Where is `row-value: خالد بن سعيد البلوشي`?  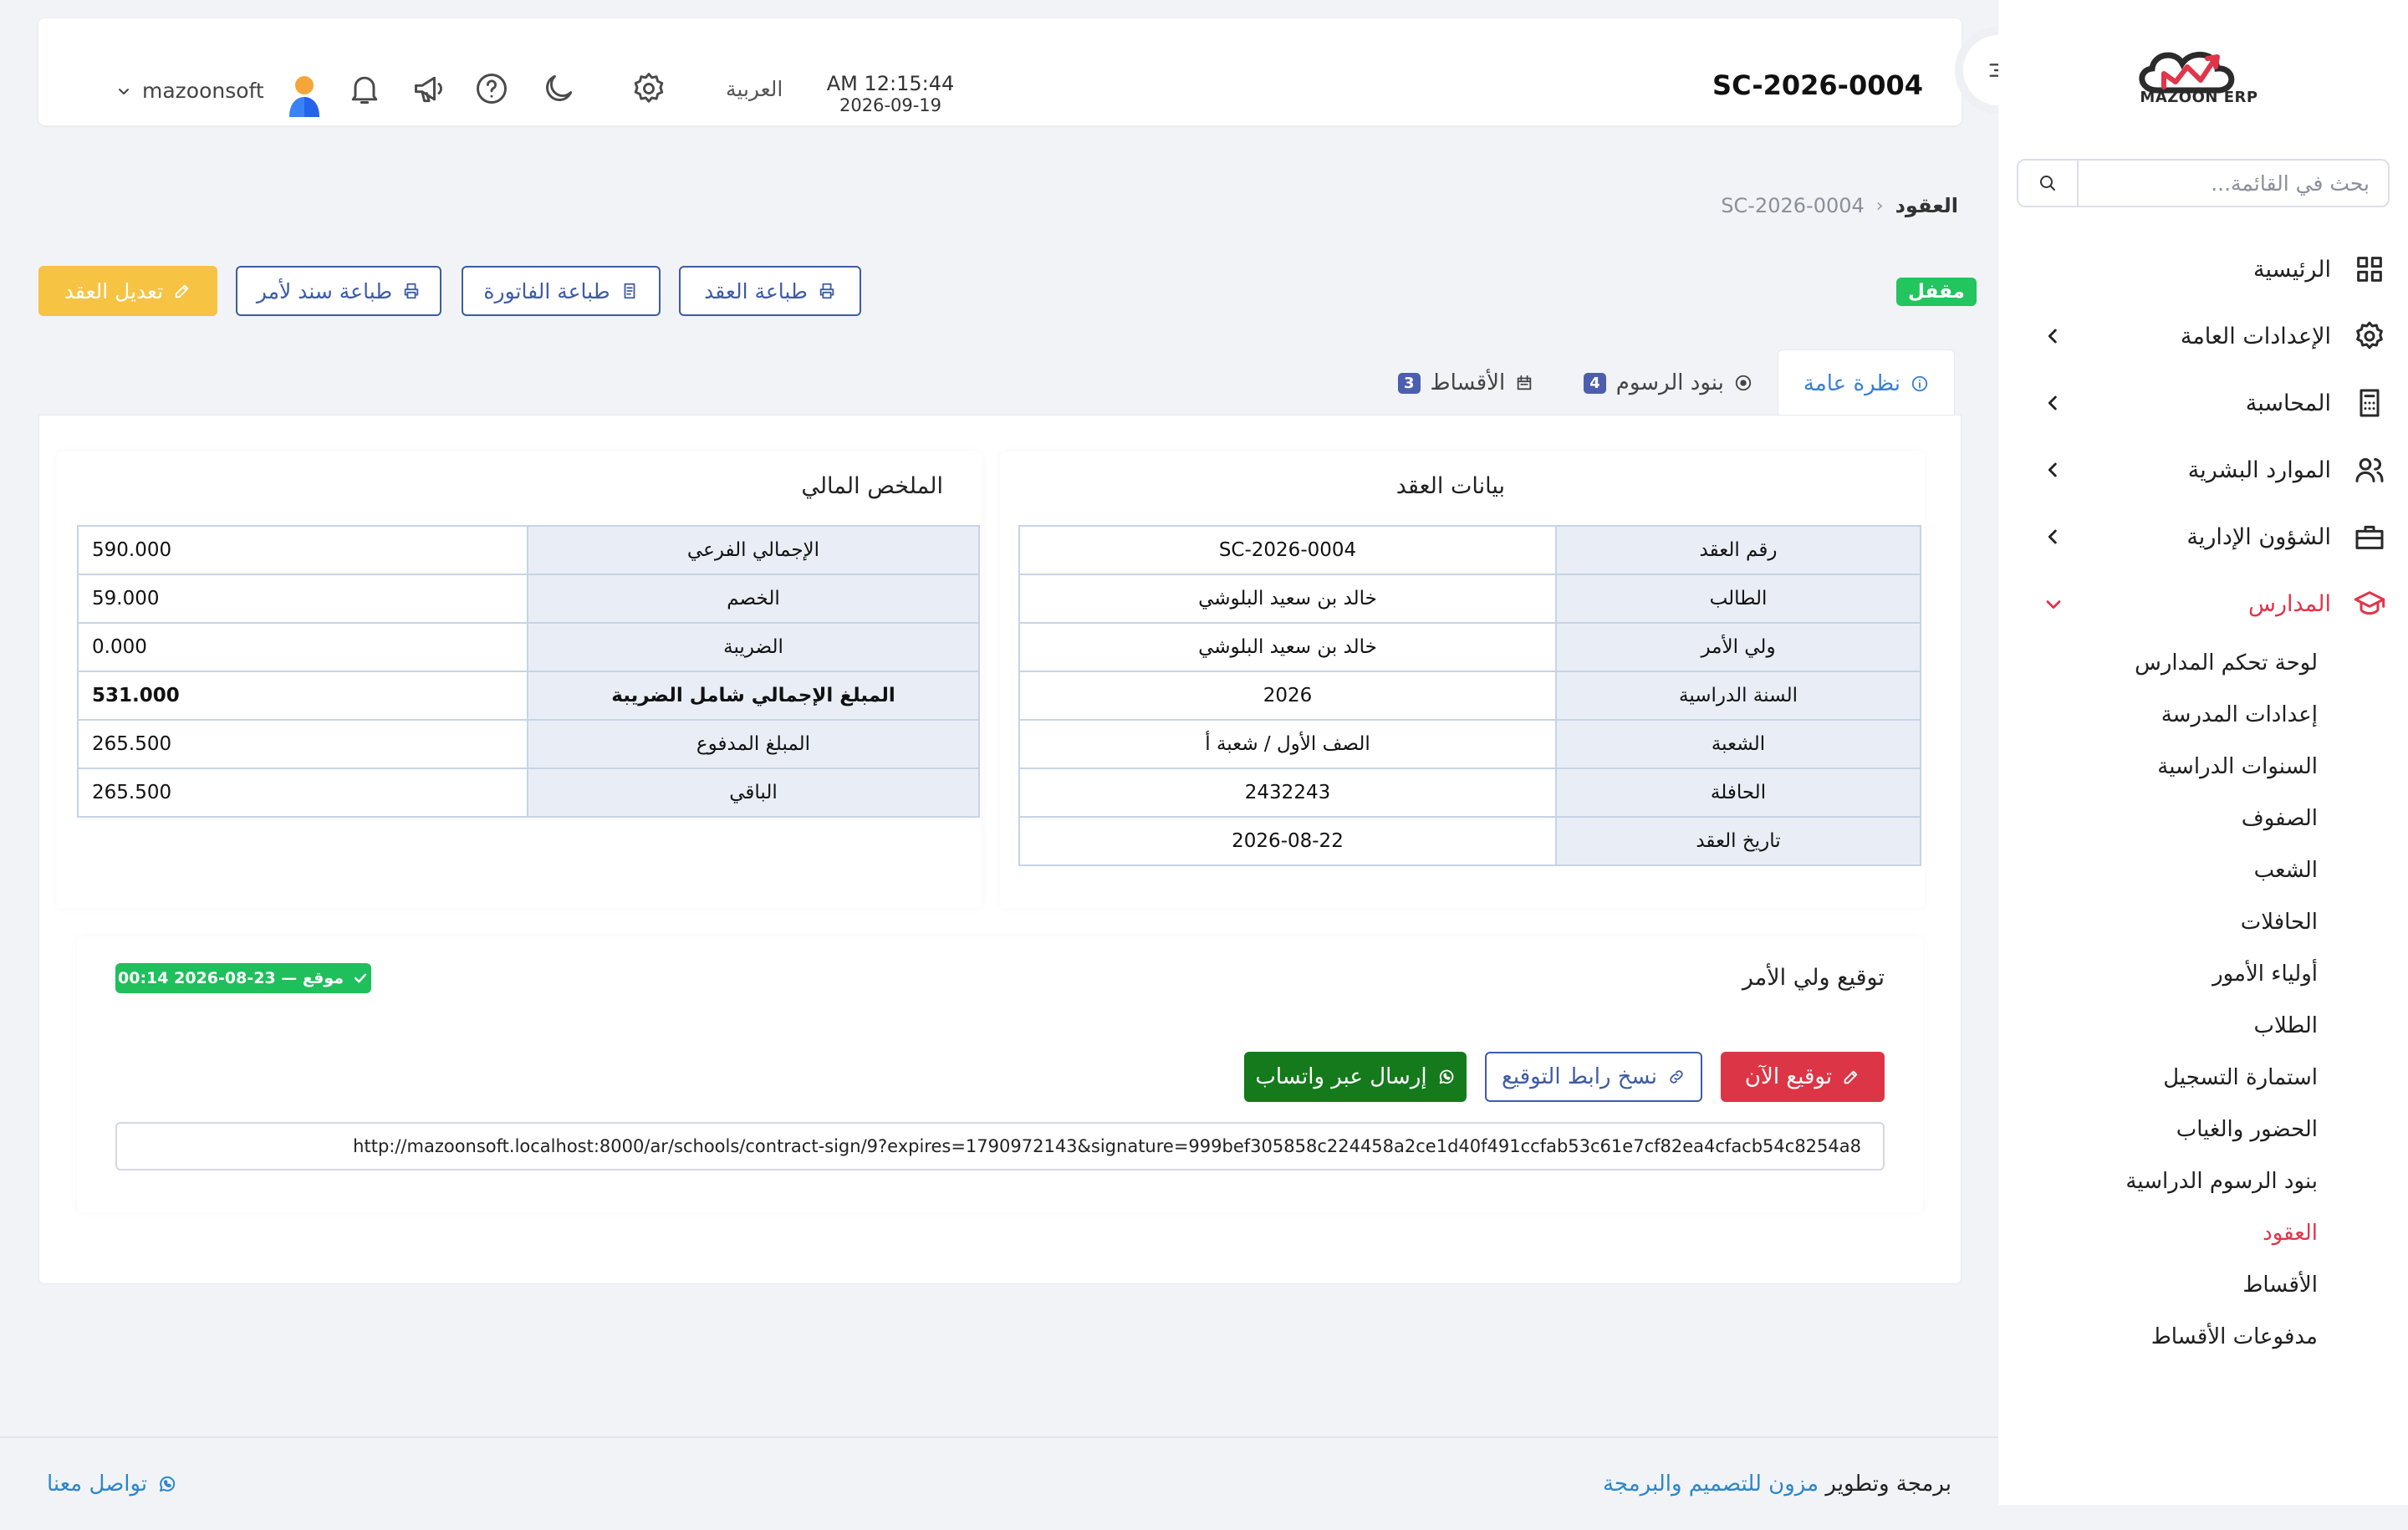 row-value: خالد بن سعيد البلوشي is located at coordinates (1287, 647).